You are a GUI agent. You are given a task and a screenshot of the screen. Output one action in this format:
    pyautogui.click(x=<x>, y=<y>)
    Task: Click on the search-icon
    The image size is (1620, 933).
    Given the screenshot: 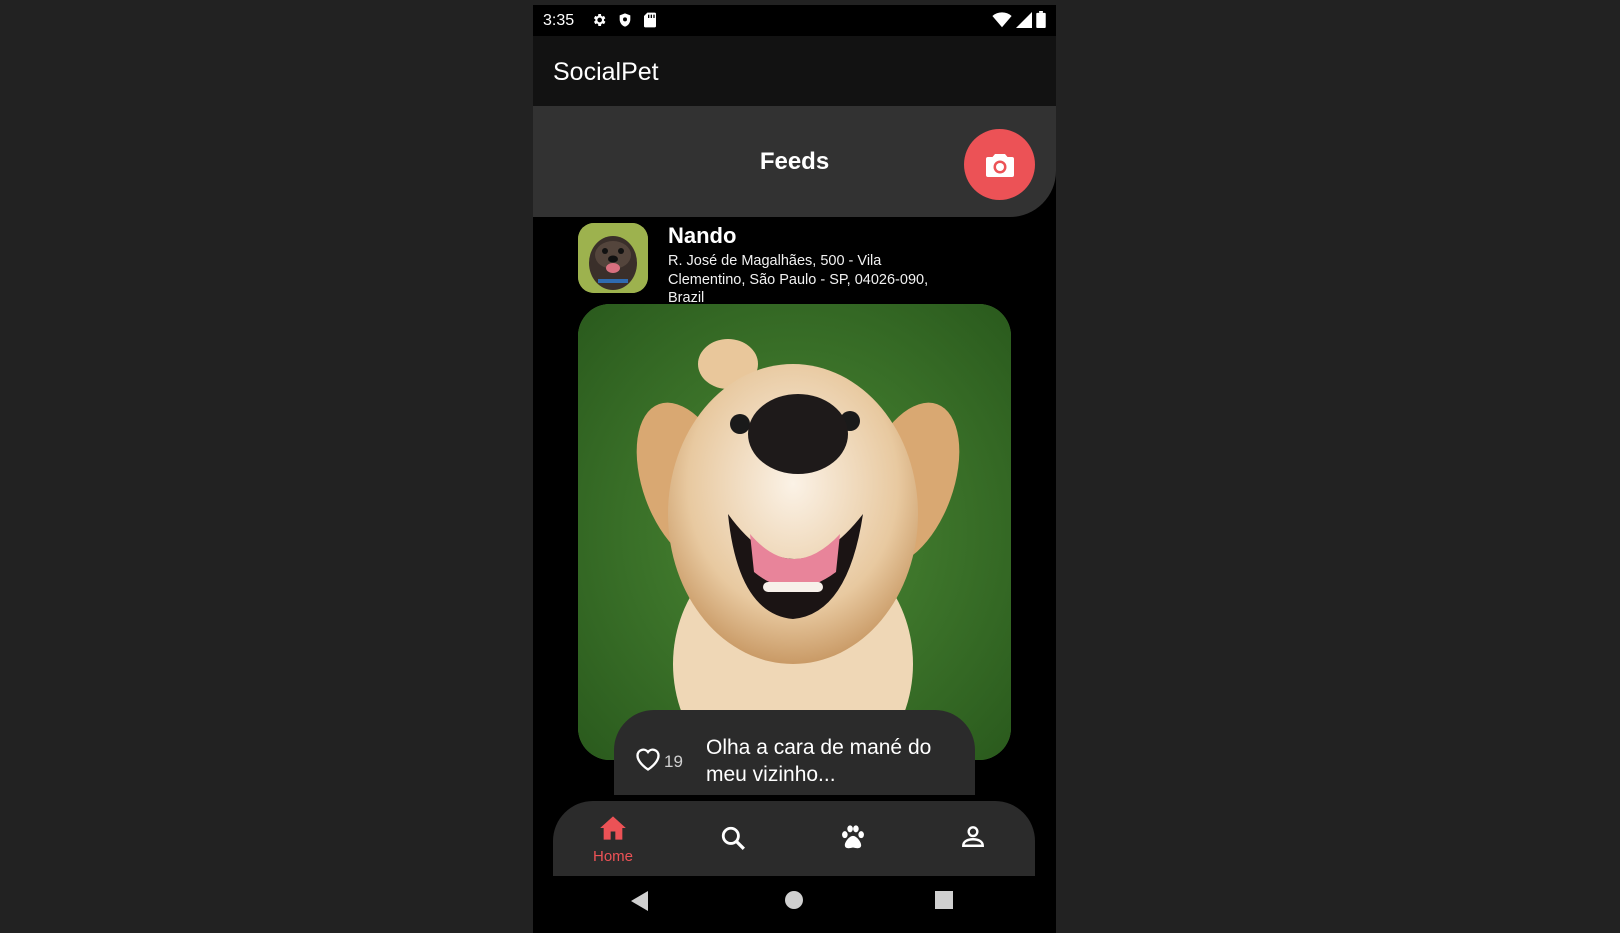 What is the action you would take?
    pyautogui.click(x=733, y=838)
    